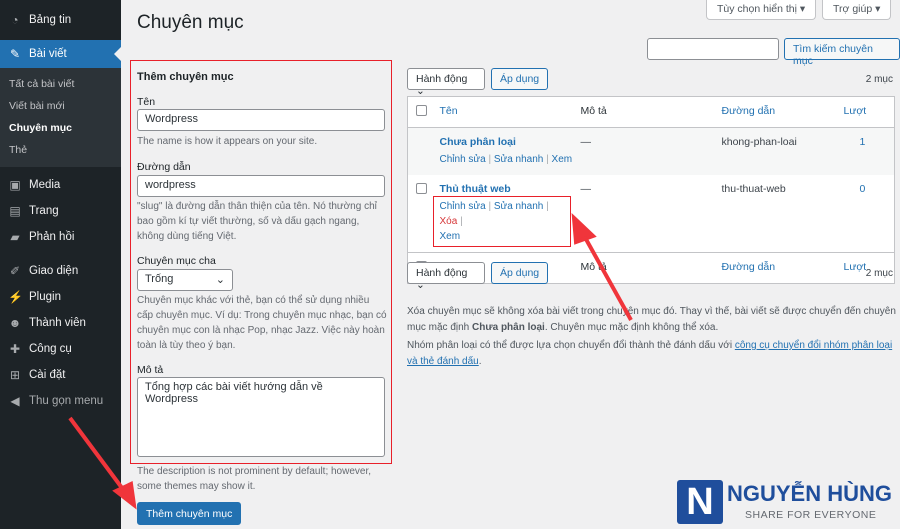 This screenshot has height=529, width=900. I want to click on menu-dashboard: ◔ Bảng tin, so click(60, 20).